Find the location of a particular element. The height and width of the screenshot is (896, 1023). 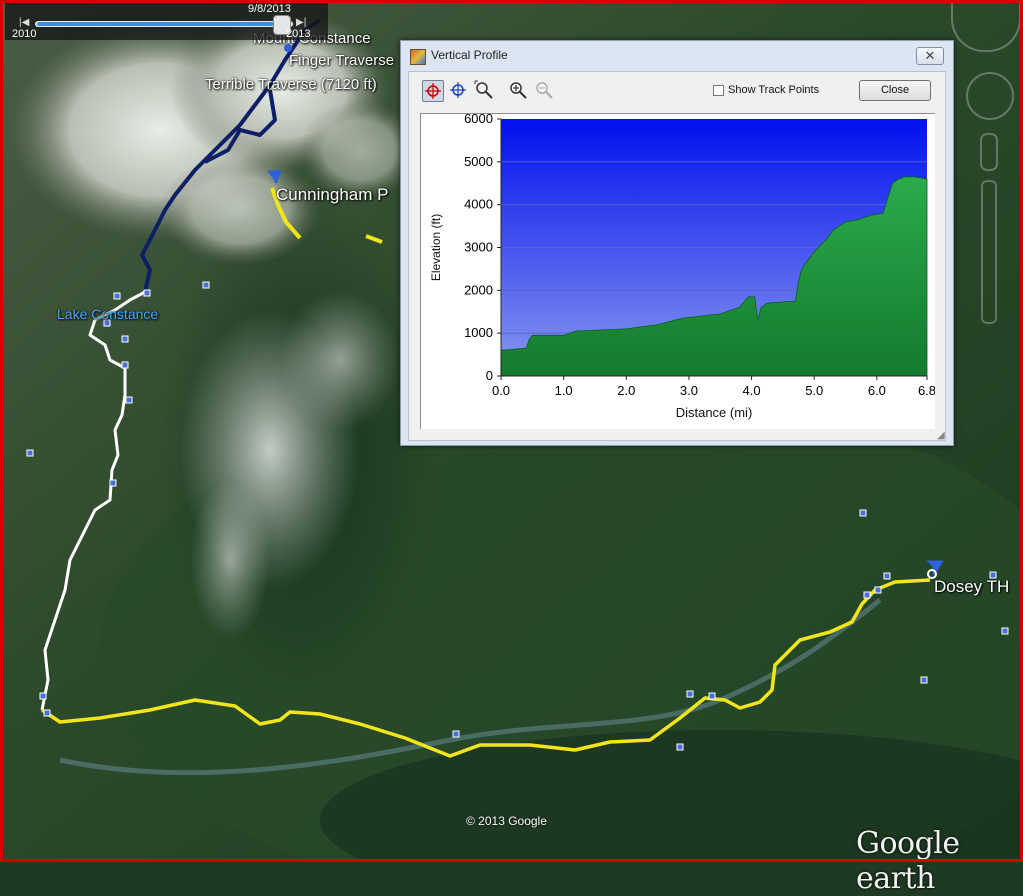

x-axis-label: Distance (mi) is located at coordinates (714, 412).